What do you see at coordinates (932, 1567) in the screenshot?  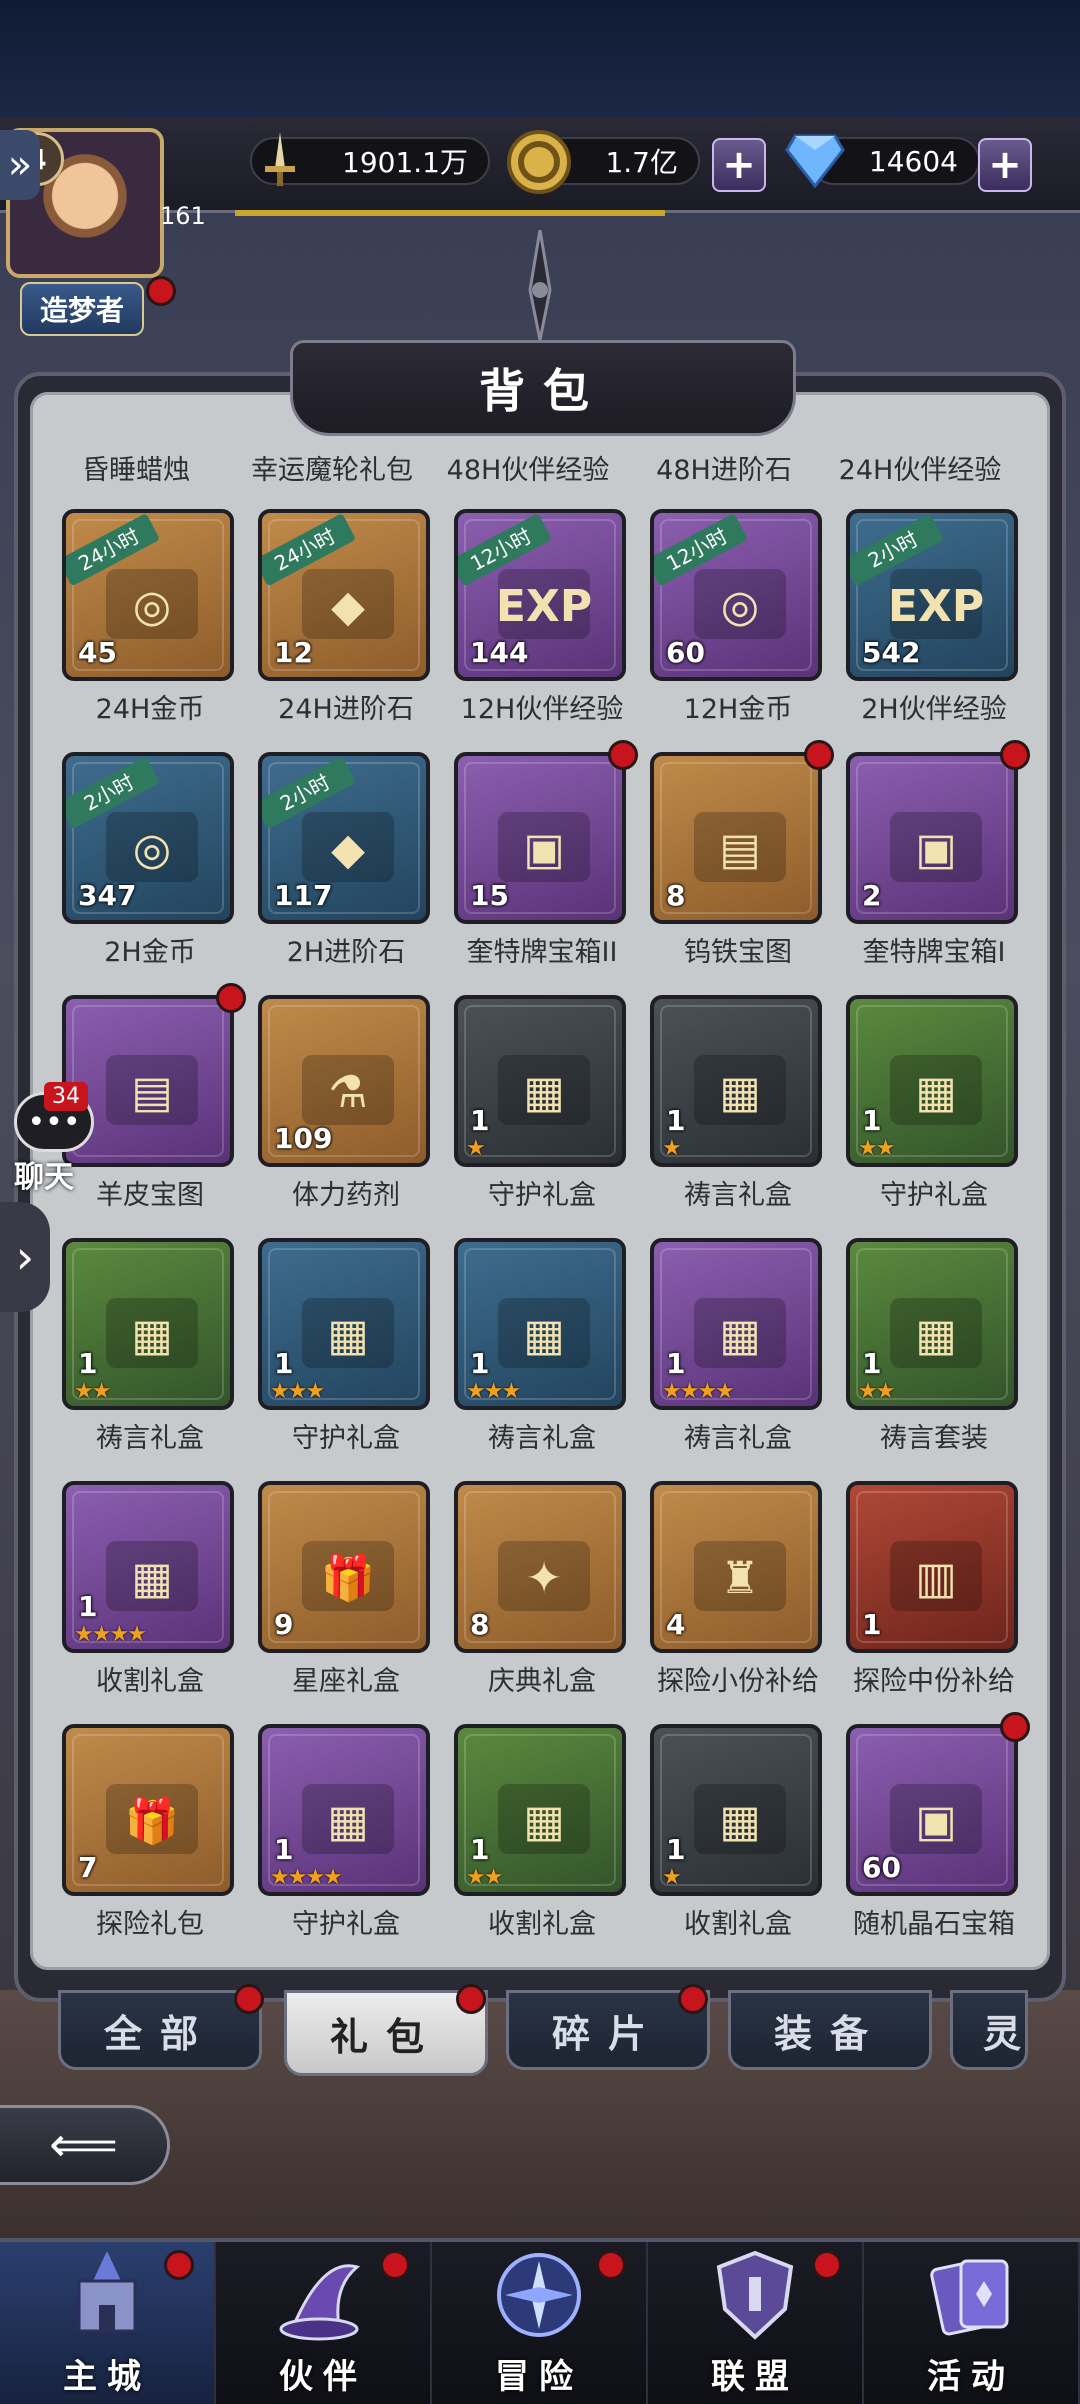 I see `item-tile: ▥ 1` at bounding box center [932, 1567].